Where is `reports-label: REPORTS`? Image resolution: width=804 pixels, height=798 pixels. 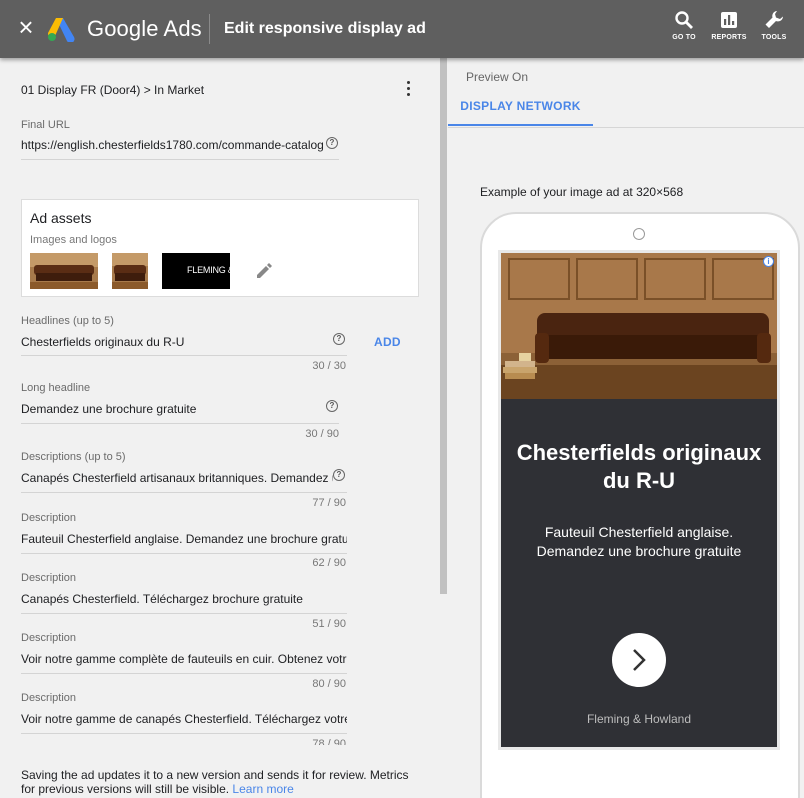
reports-label: REPORTS is located at coordinates (729, 37).